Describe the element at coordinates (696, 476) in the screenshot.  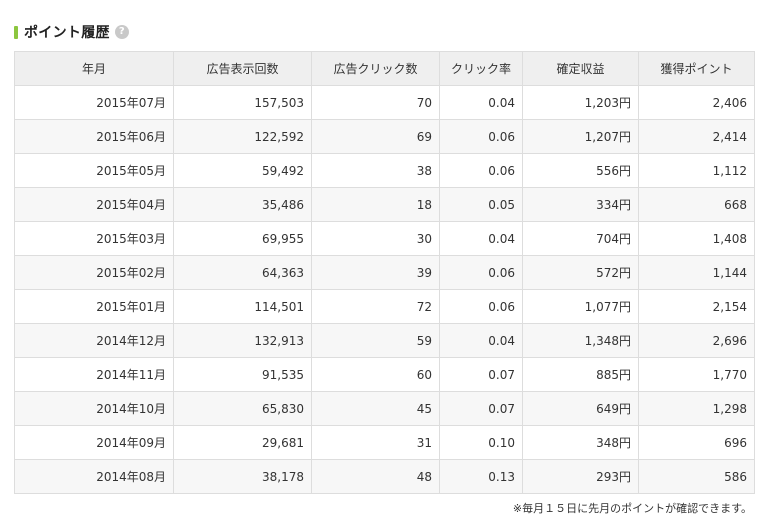
I see `cell-points: 586` at that location.